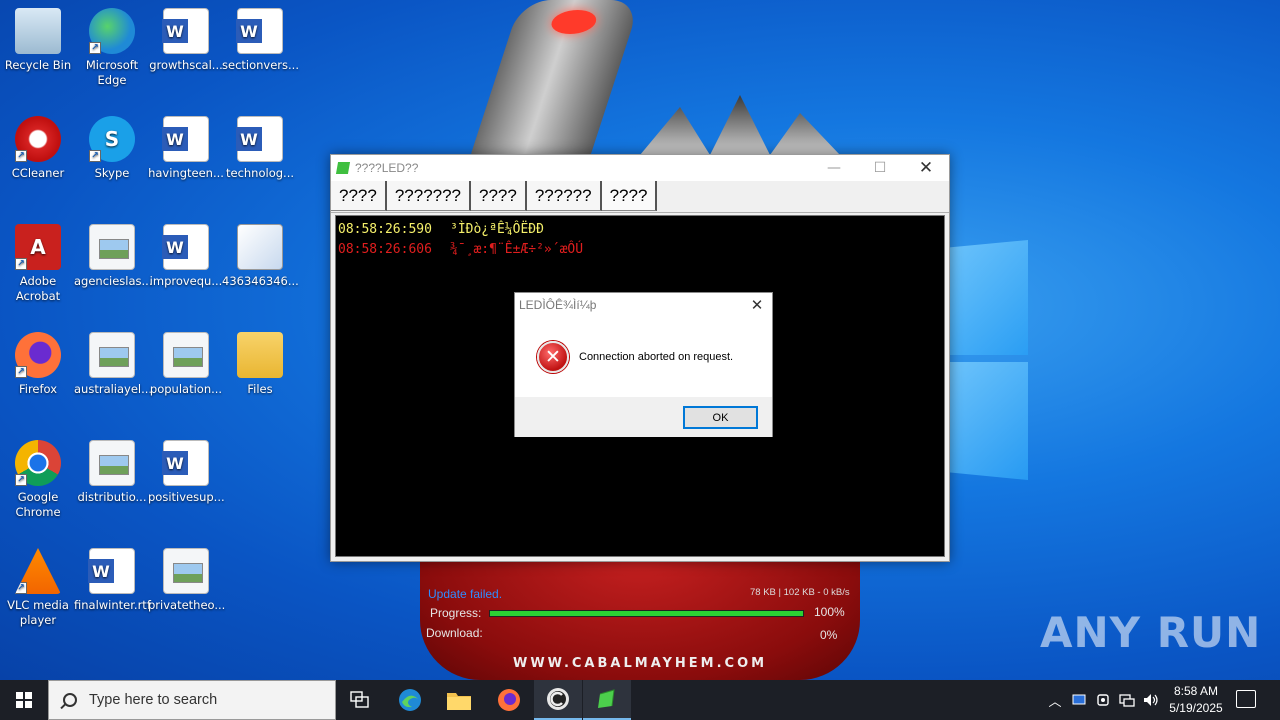 Image resolution: width=1280 pixels, height=720 pixels. I want to click on edge-icon: ↗, so click(112, 31).